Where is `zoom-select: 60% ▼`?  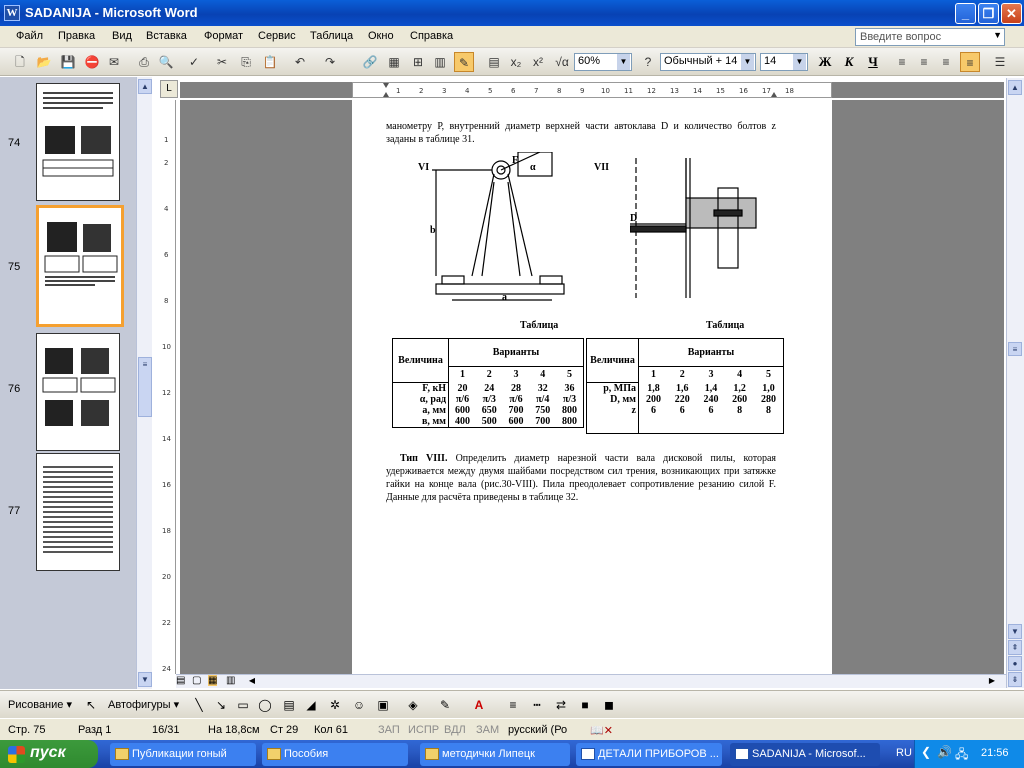
zoom-select: 60% ▼ is located at coordinates (603, 62).